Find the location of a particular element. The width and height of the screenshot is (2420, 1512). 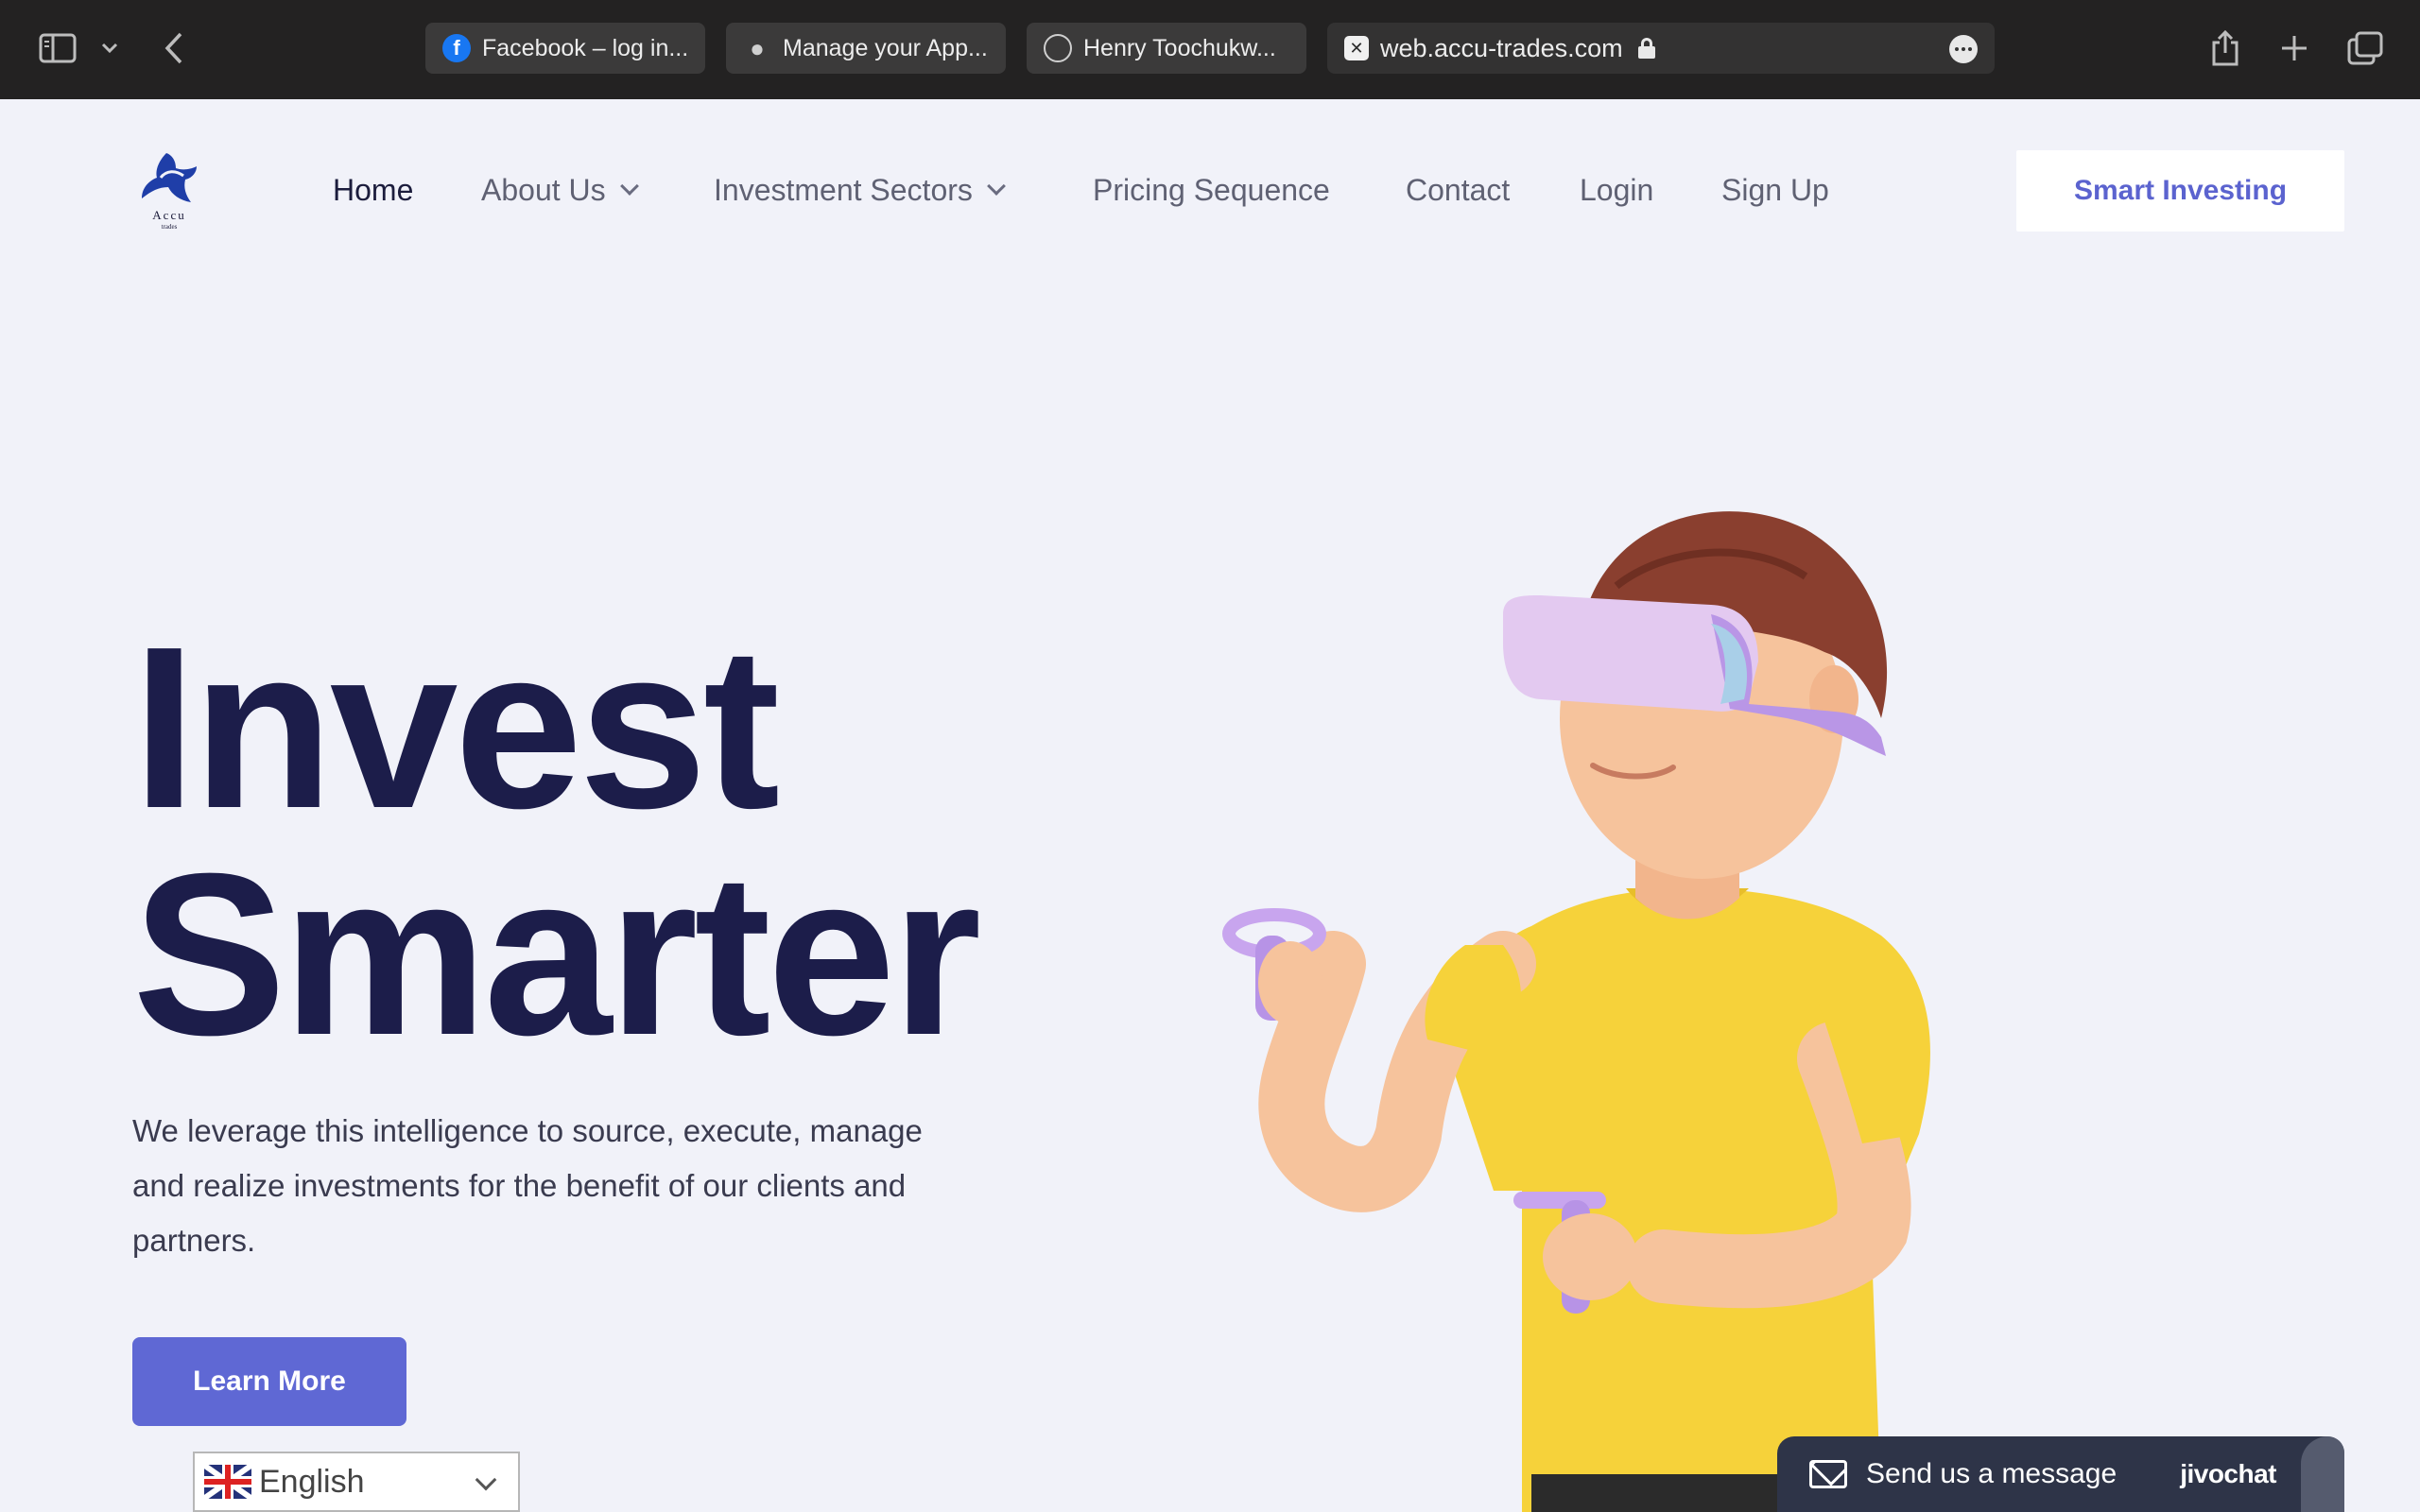

share-icon is located at coordinates (2225, 48).